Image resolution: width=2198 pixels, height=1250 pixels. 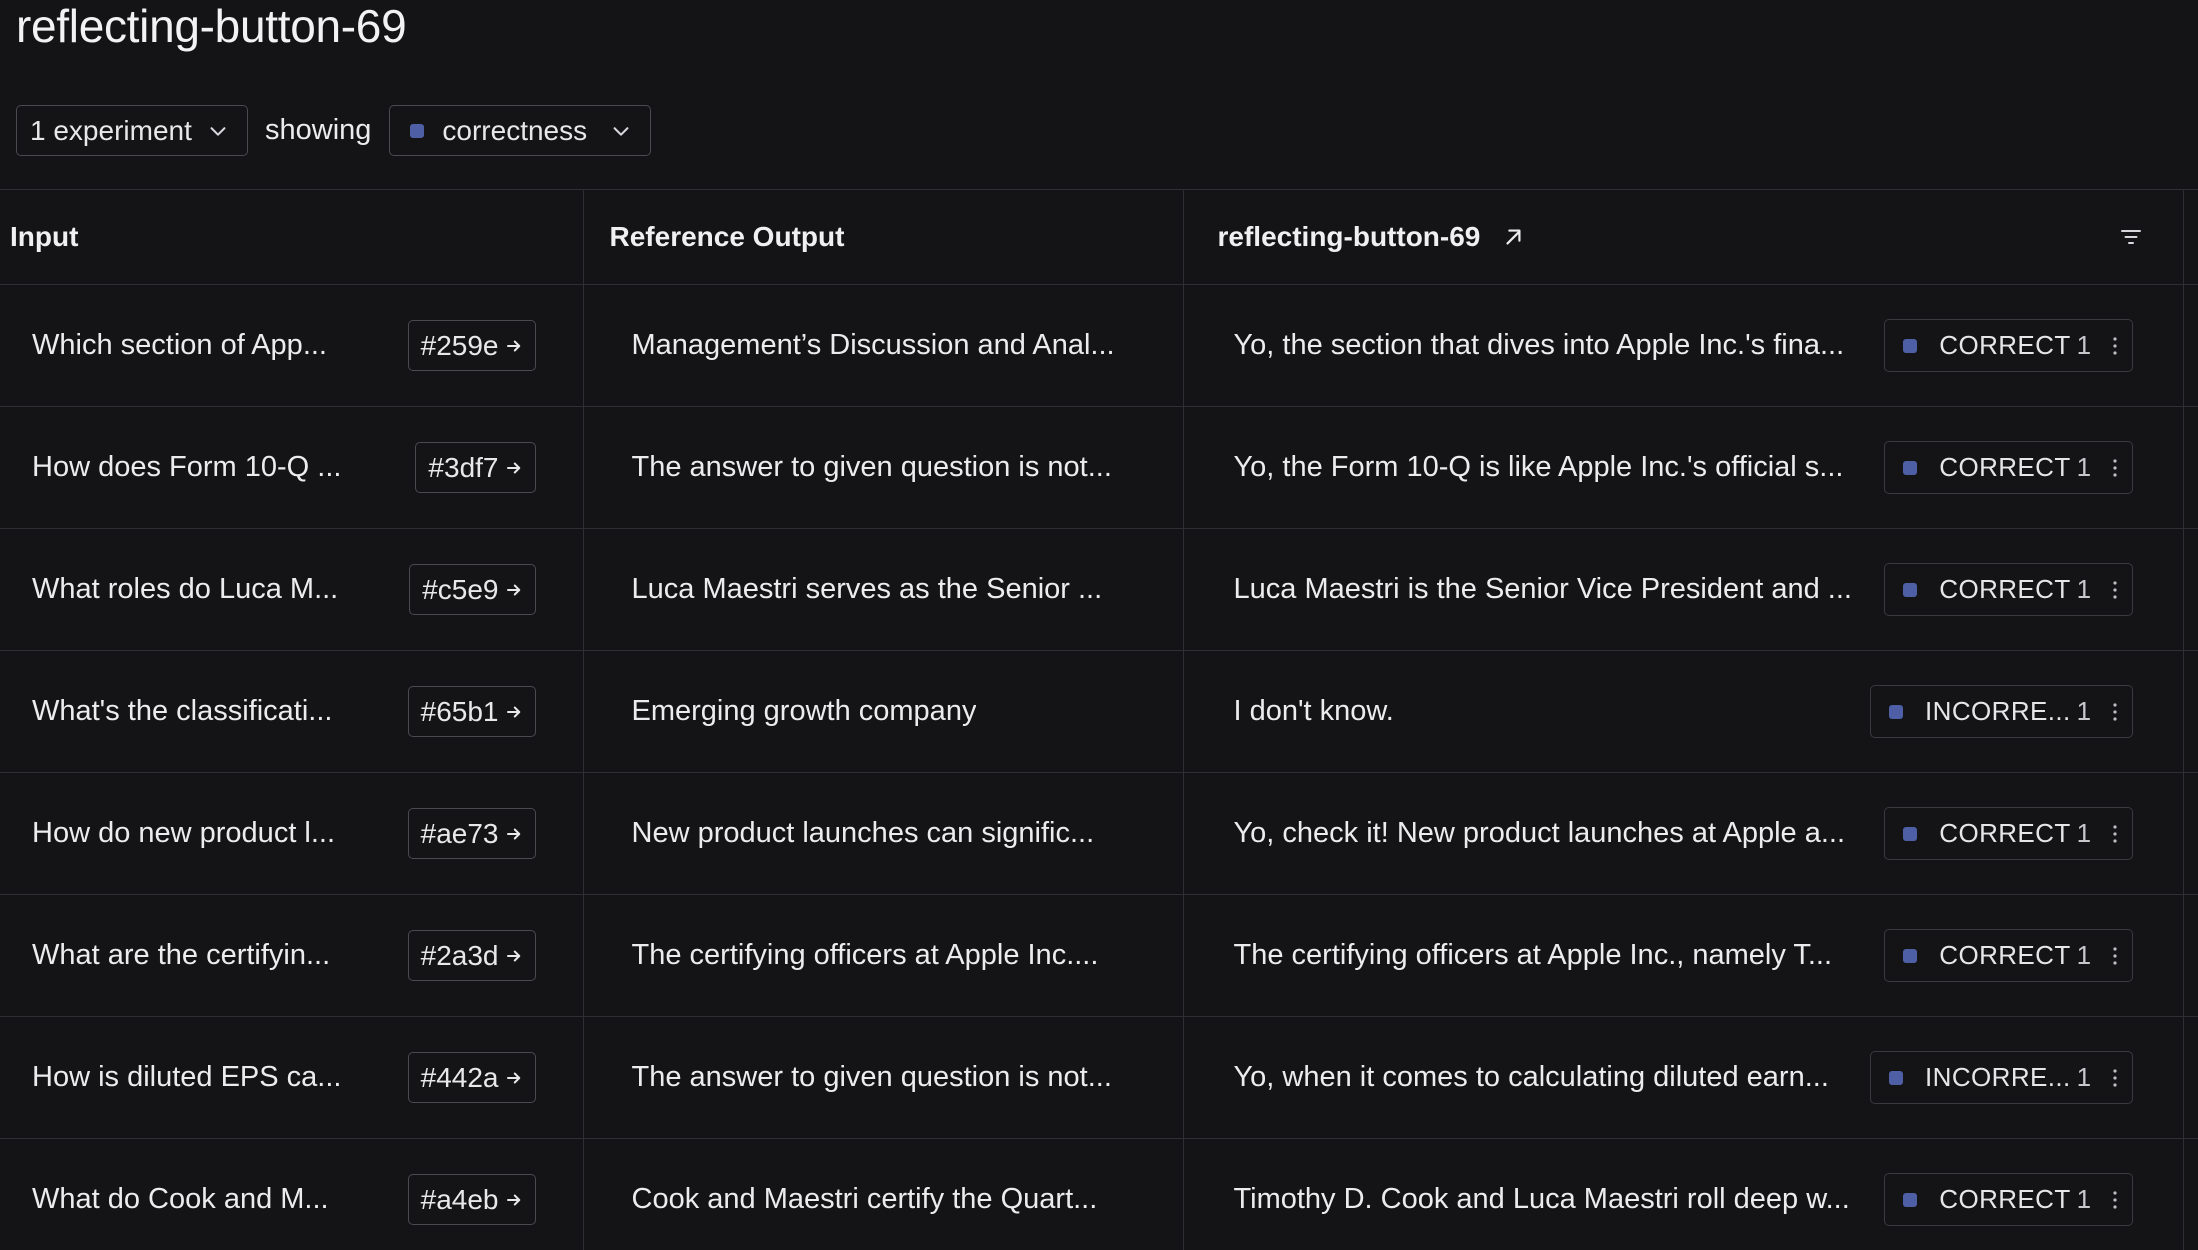 I want to click on example-id-link: #3df7, so click(x=475, y=467).